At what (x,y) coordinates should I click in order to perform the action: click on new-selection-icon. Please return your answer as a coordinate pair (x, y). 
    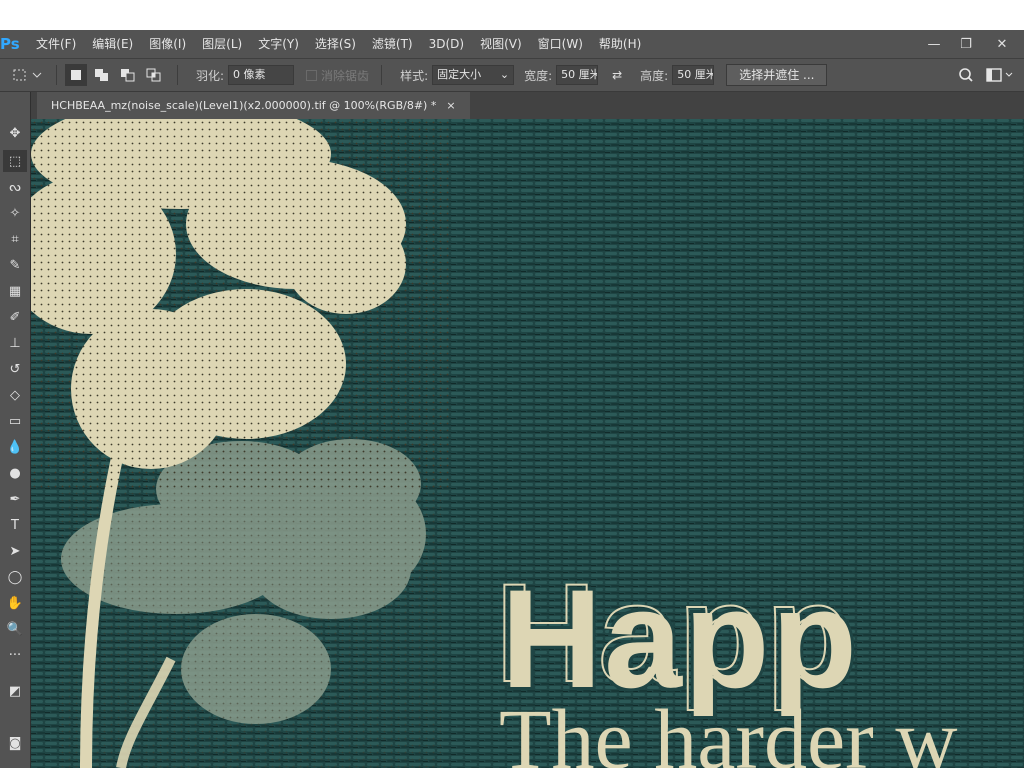
    Looking at the image, I should click on (76, 75).